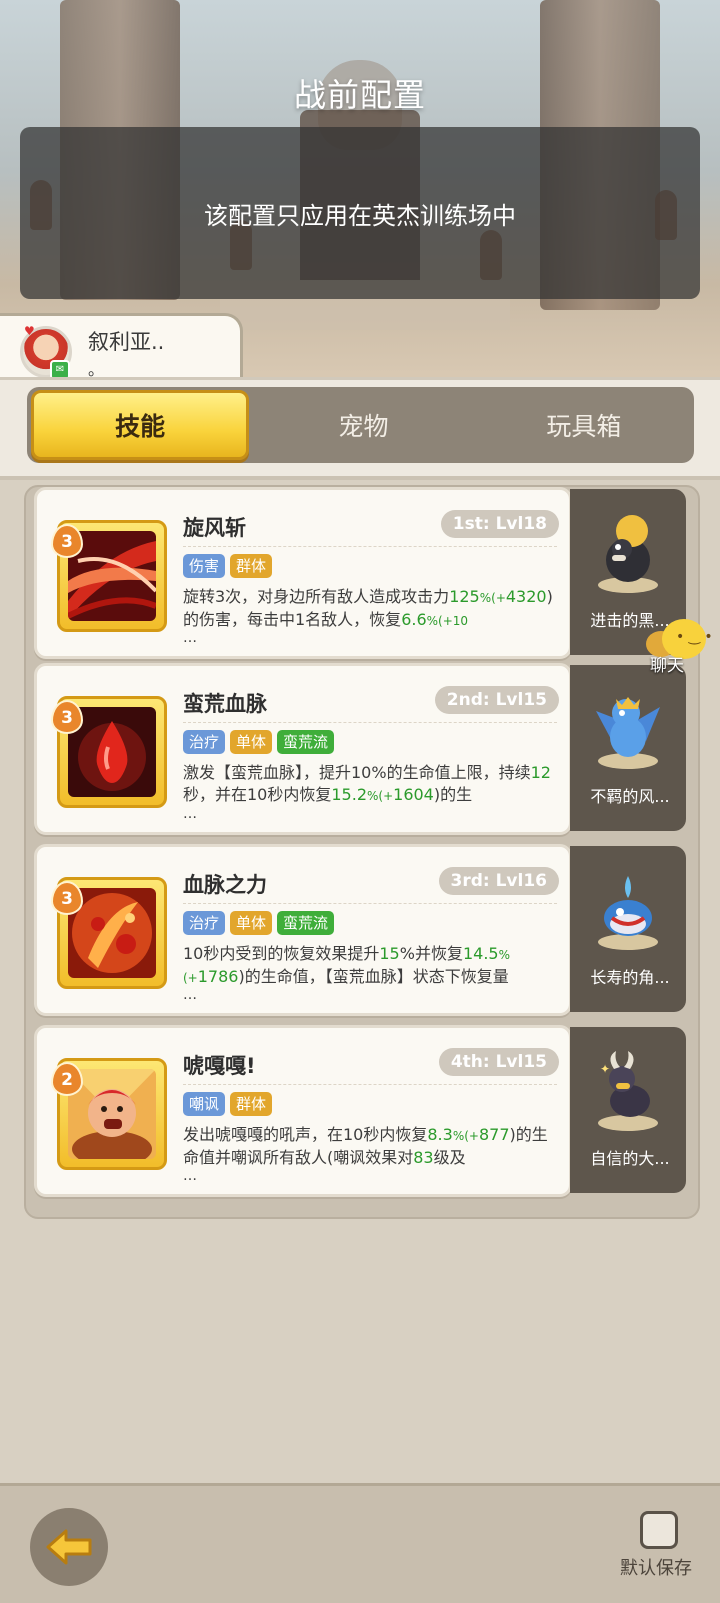 The height and width of the screenshot is (1603, 720). I want to click on heart-icon: ♥, so click(29, 331).